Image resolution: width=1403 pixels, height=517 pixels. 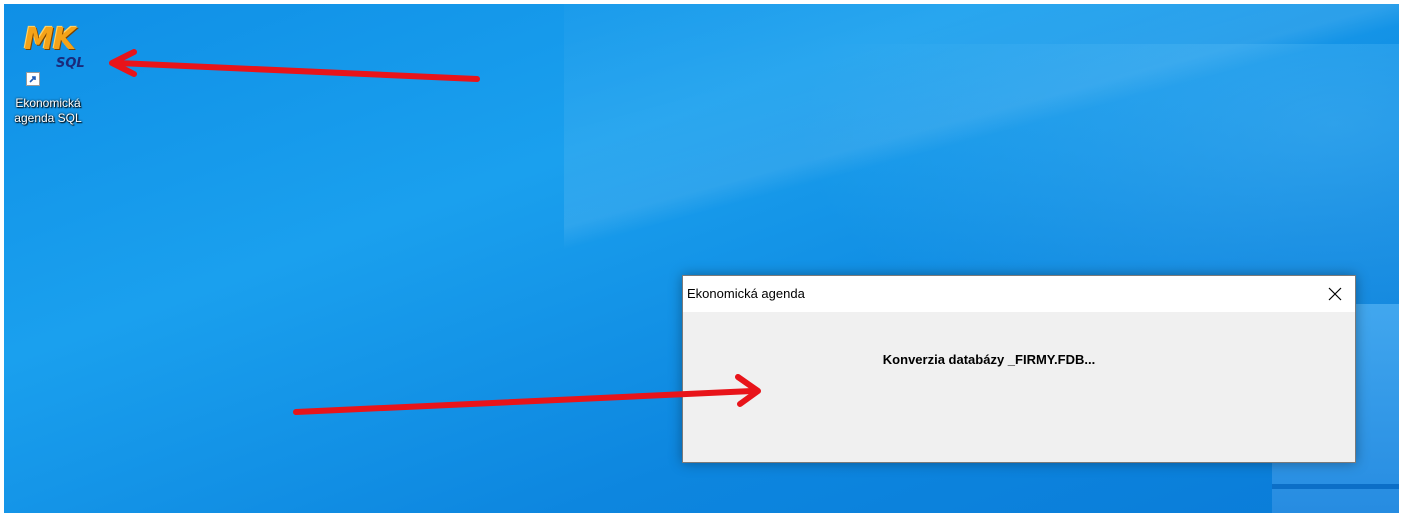 I want to click on close-icon, so click(x=1335, y=294).